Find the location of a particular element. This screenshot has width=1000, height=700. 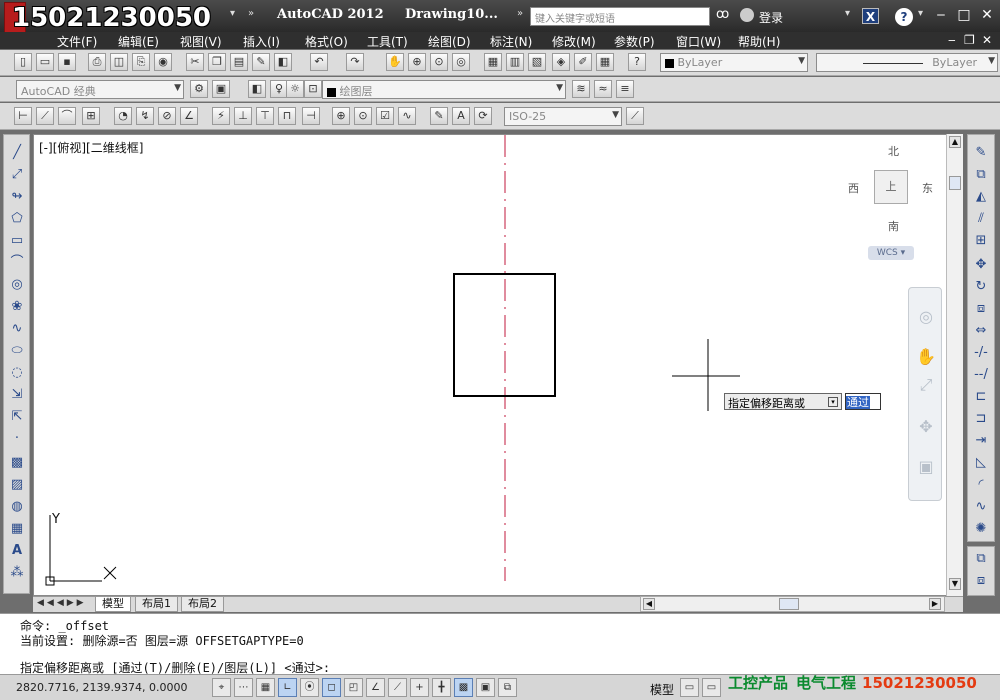

horizontal-scrollbar: ◀ ▶ is located at coordinates (792, 604).